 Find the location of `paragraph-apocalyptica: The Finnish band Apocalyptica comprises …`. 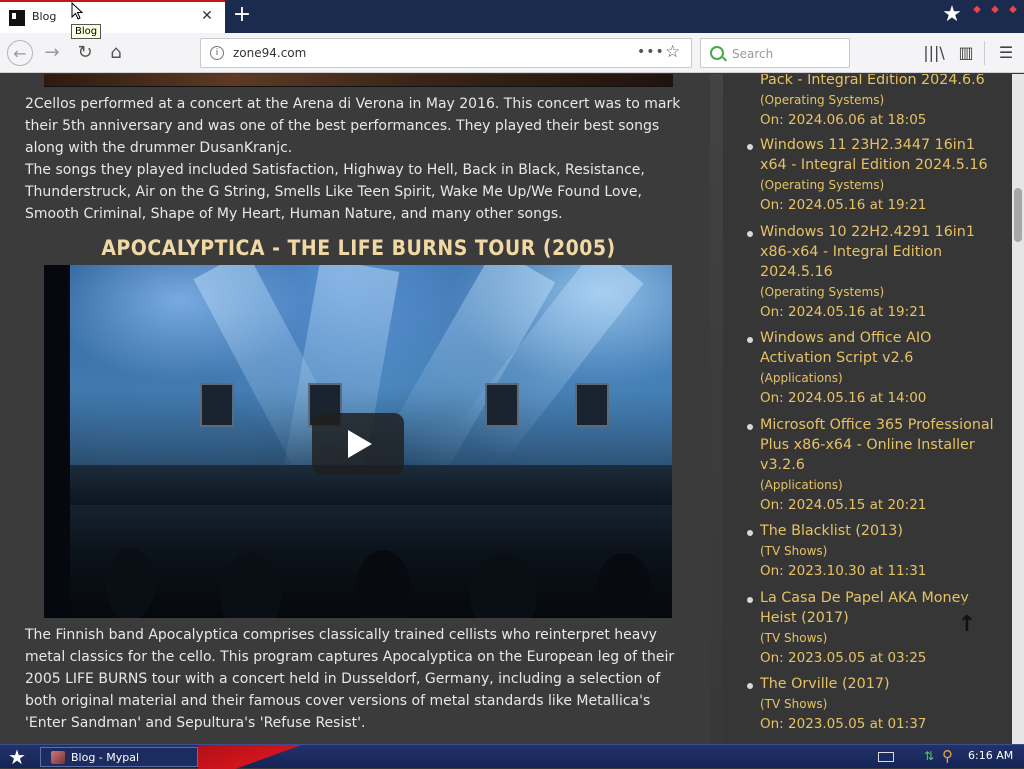

paragraph-apocalyptica: The Finnish band Apocalyptica comprises … is located at coordinates (350, 679).